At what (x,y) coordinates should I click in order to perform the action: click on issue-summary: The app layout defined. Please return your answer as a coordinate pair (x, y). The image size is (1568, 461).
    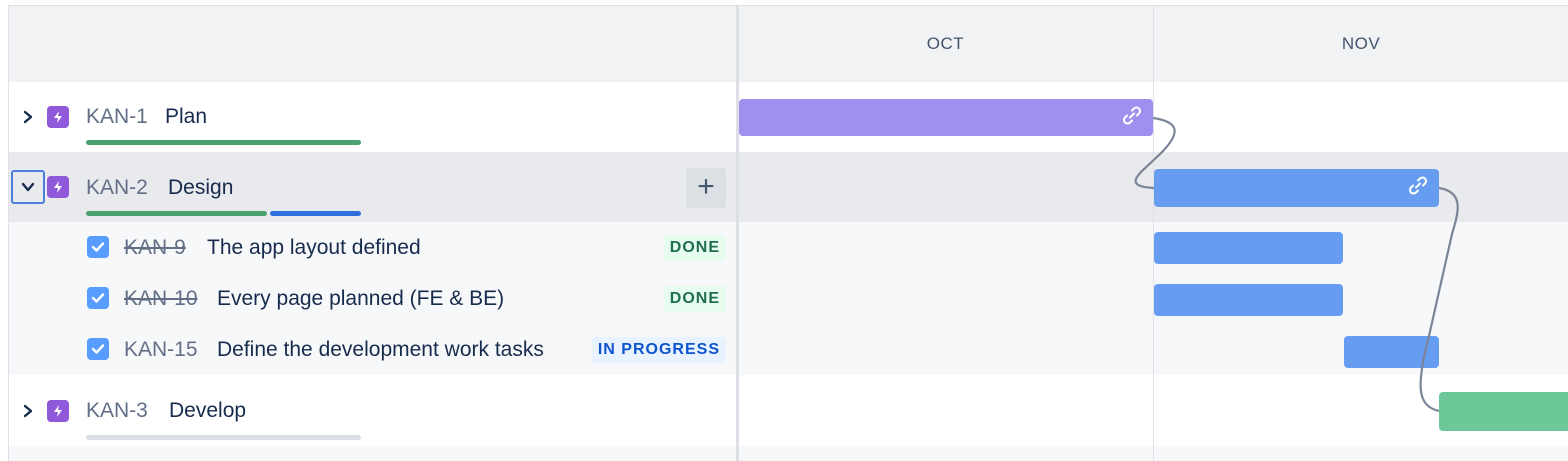
    Looking at the image, I should click on (314, 248).